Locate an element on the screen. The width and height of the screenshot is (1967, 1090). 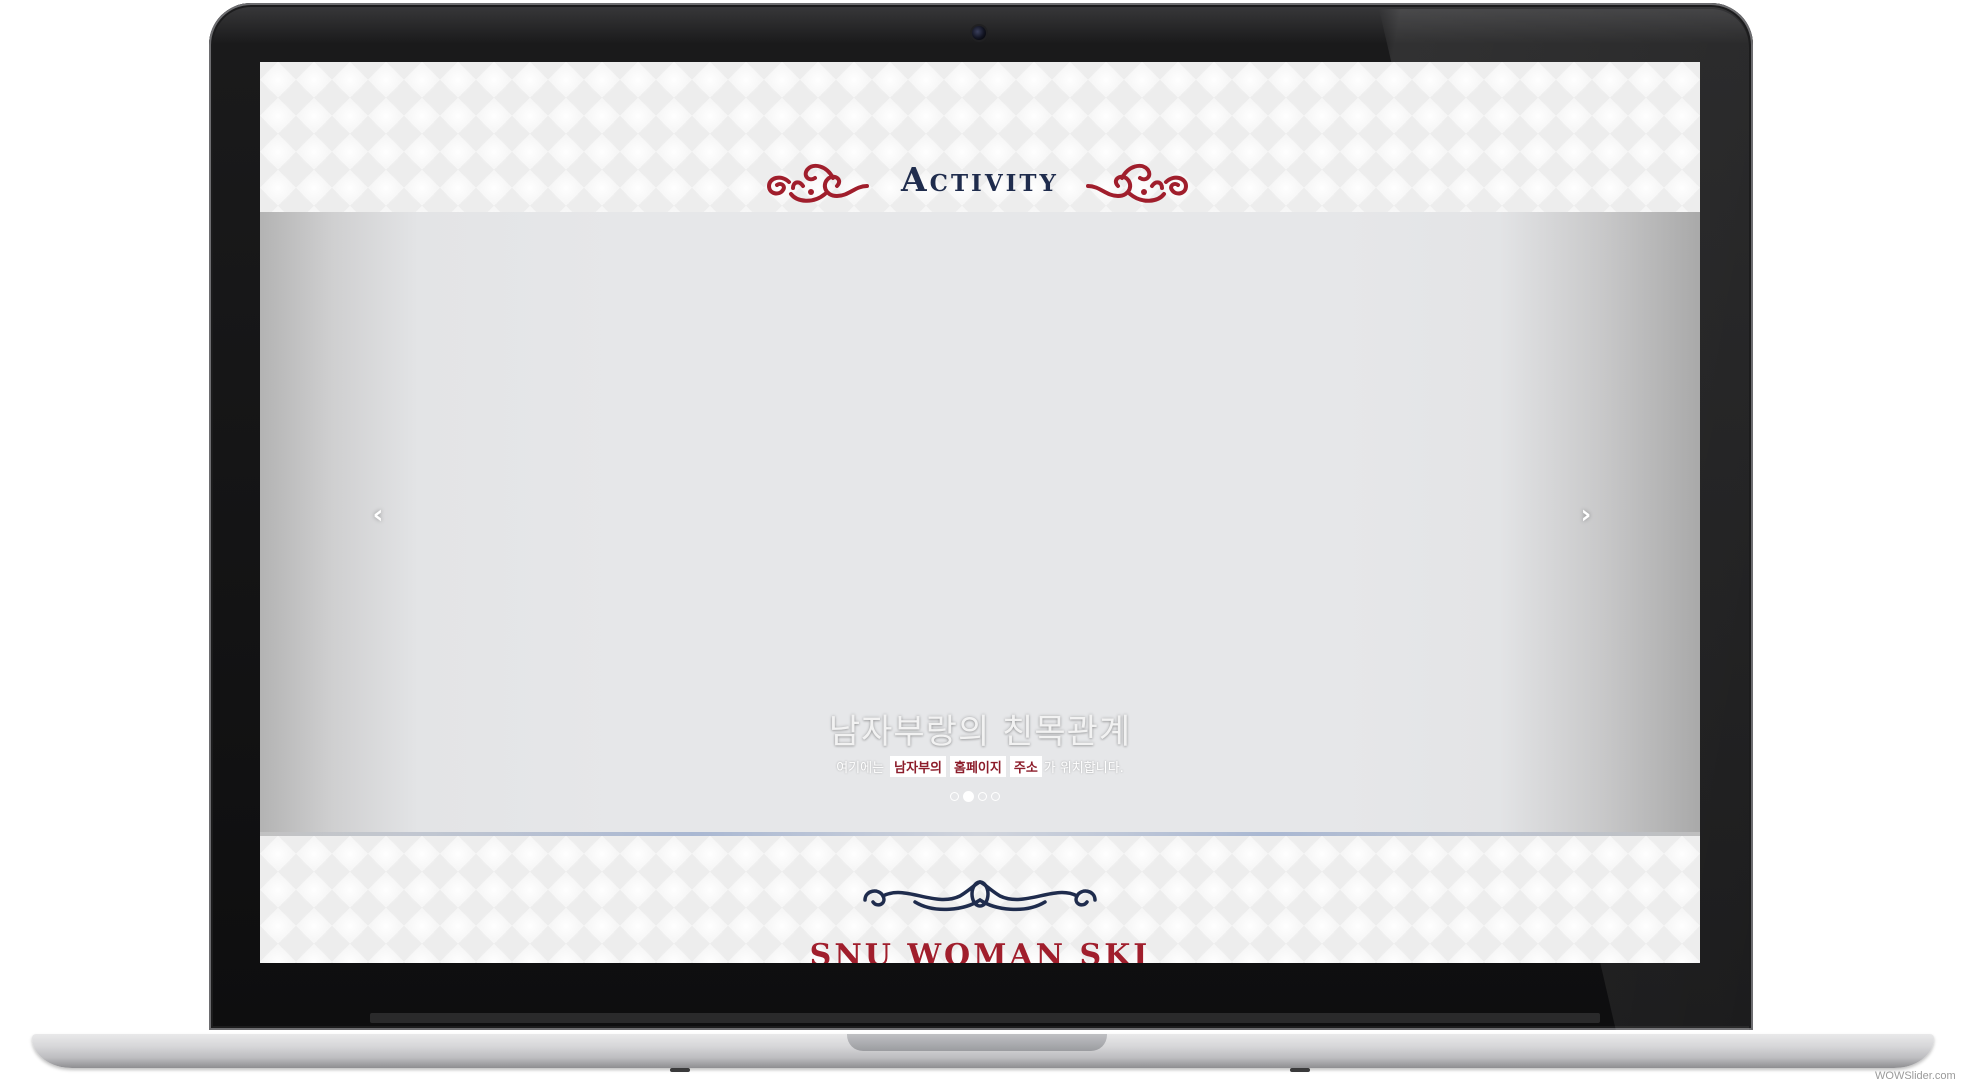
webcam is located at coordinates (979, 33).